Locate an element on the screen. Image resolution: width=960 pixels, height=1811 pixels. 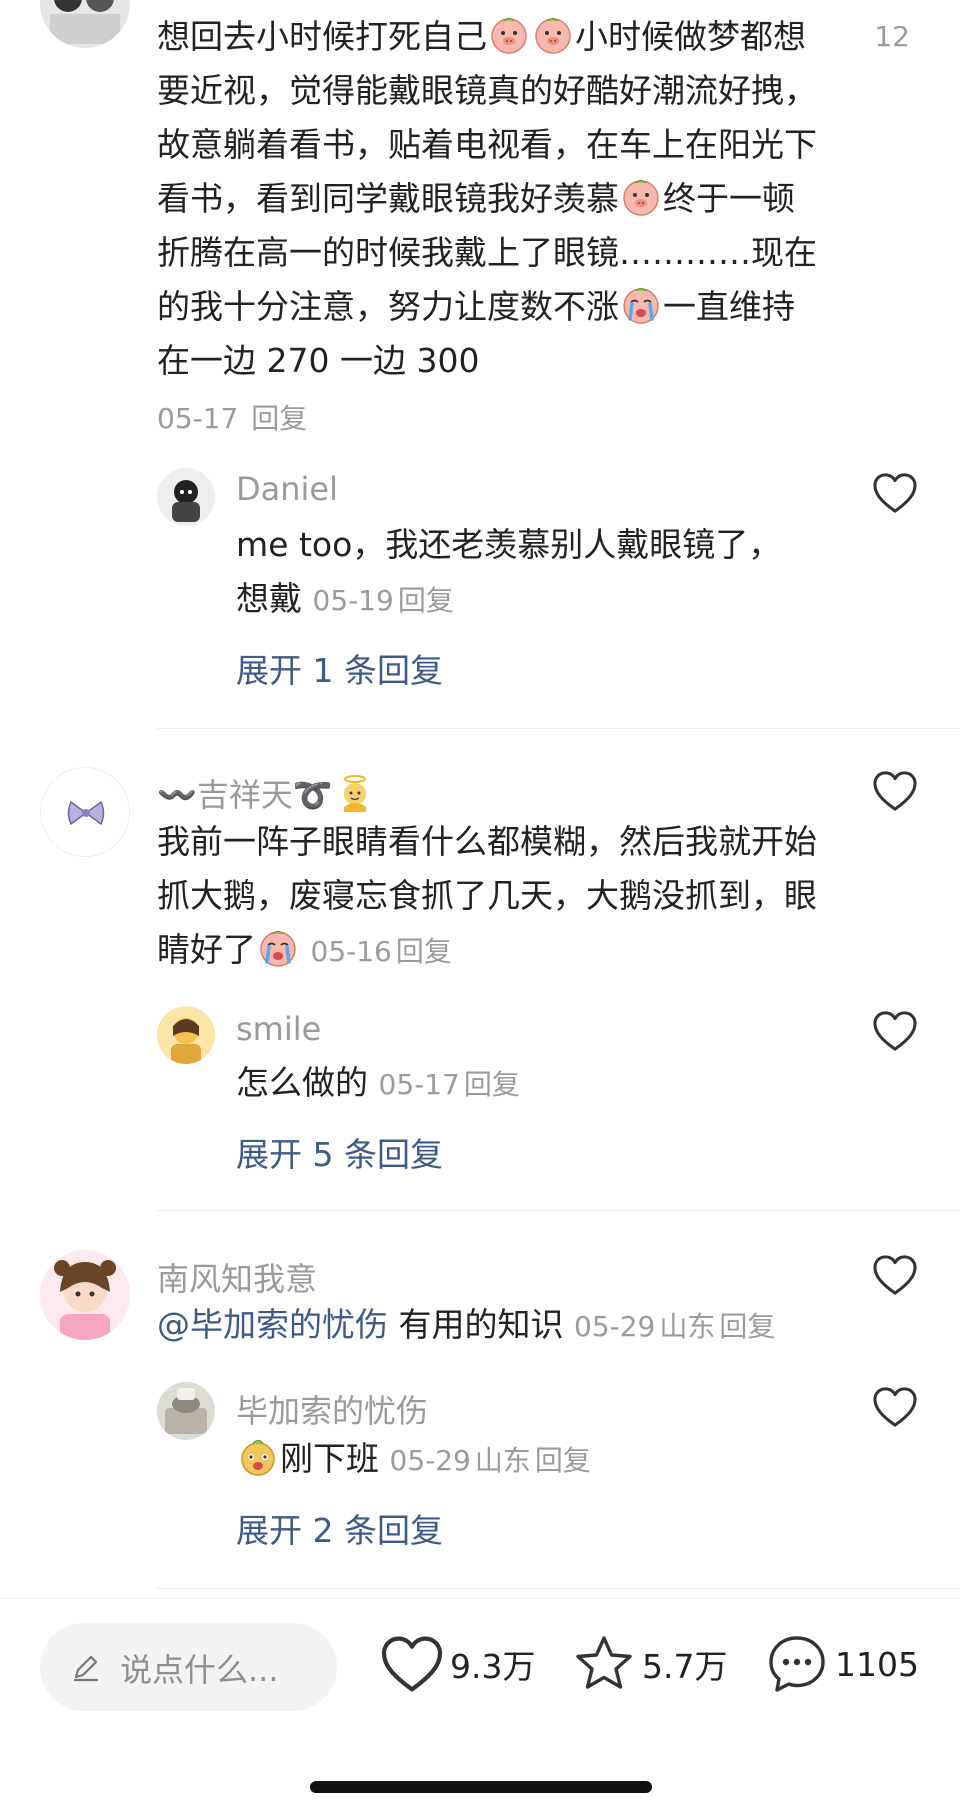
reply-user-name: 毕加索的忧伤 is located at coordinates (332, 1409).